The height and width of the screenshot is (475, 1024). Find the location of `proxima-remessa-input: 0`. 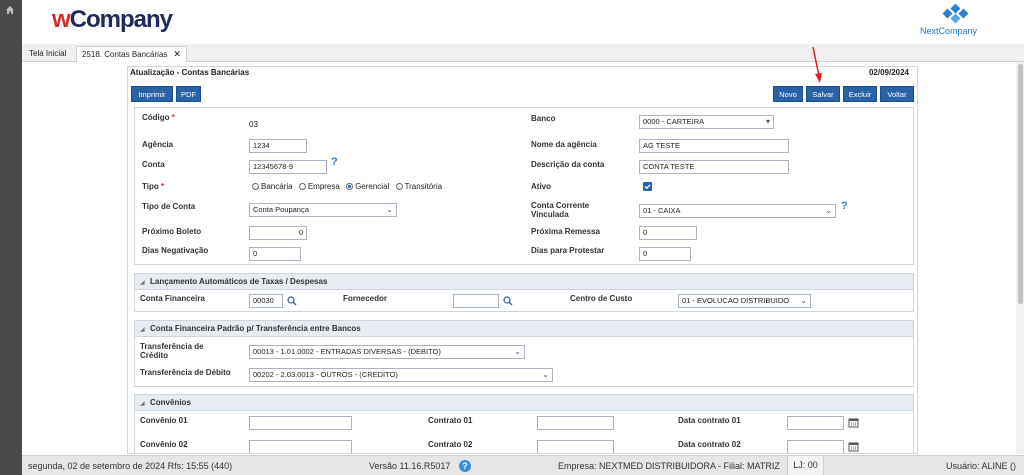

proxima-remessa-input: 0 is located at coordinates (668, 233).